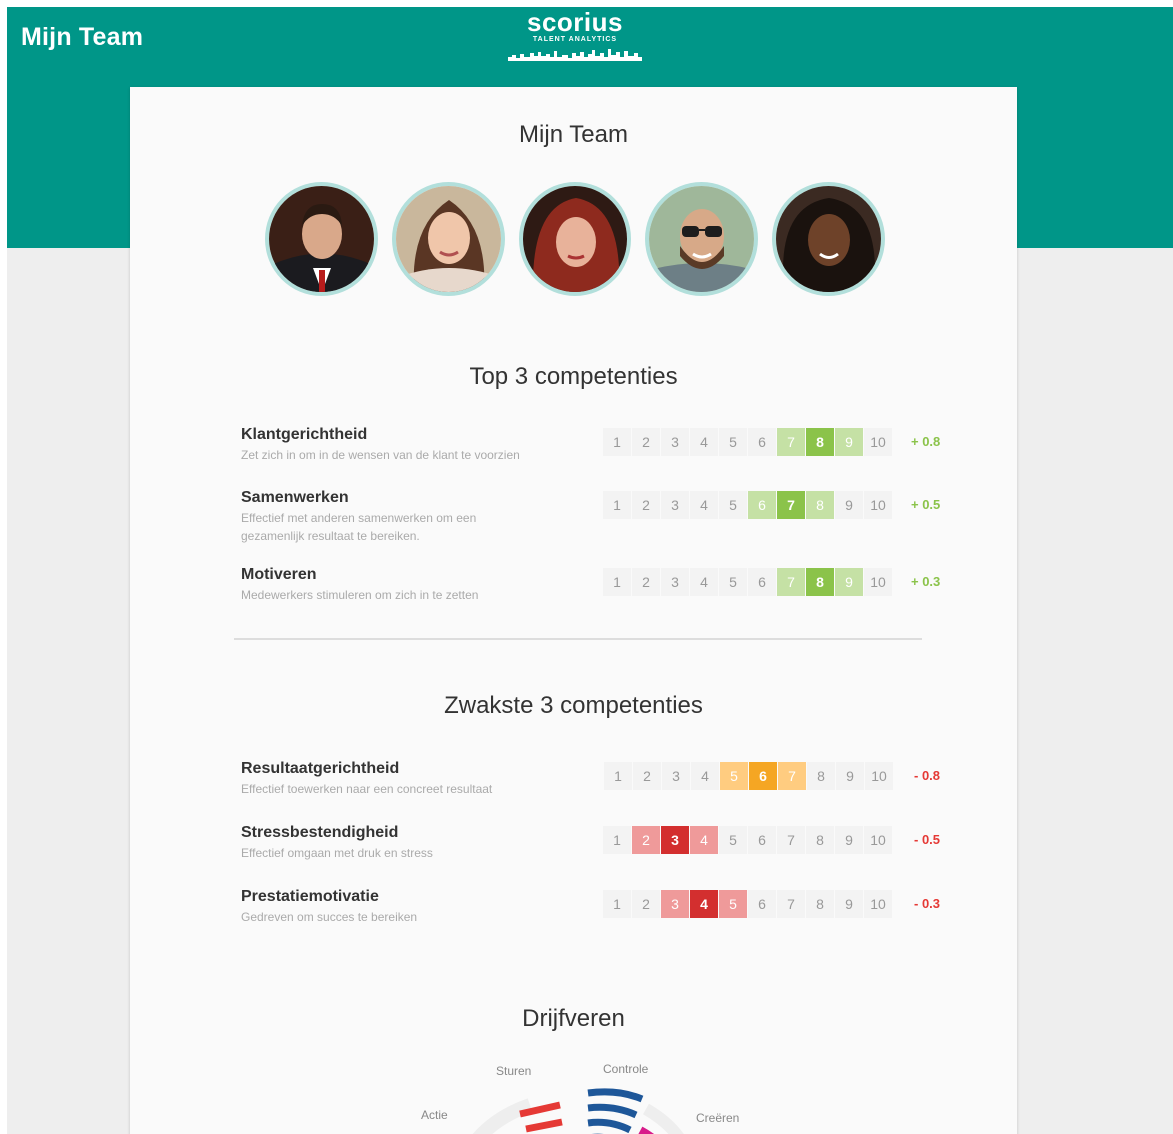 The width and height of the screenshot is (1173, 1134). I want to click on competency-name: Resultaatgerichtheid, so click(320, 768).